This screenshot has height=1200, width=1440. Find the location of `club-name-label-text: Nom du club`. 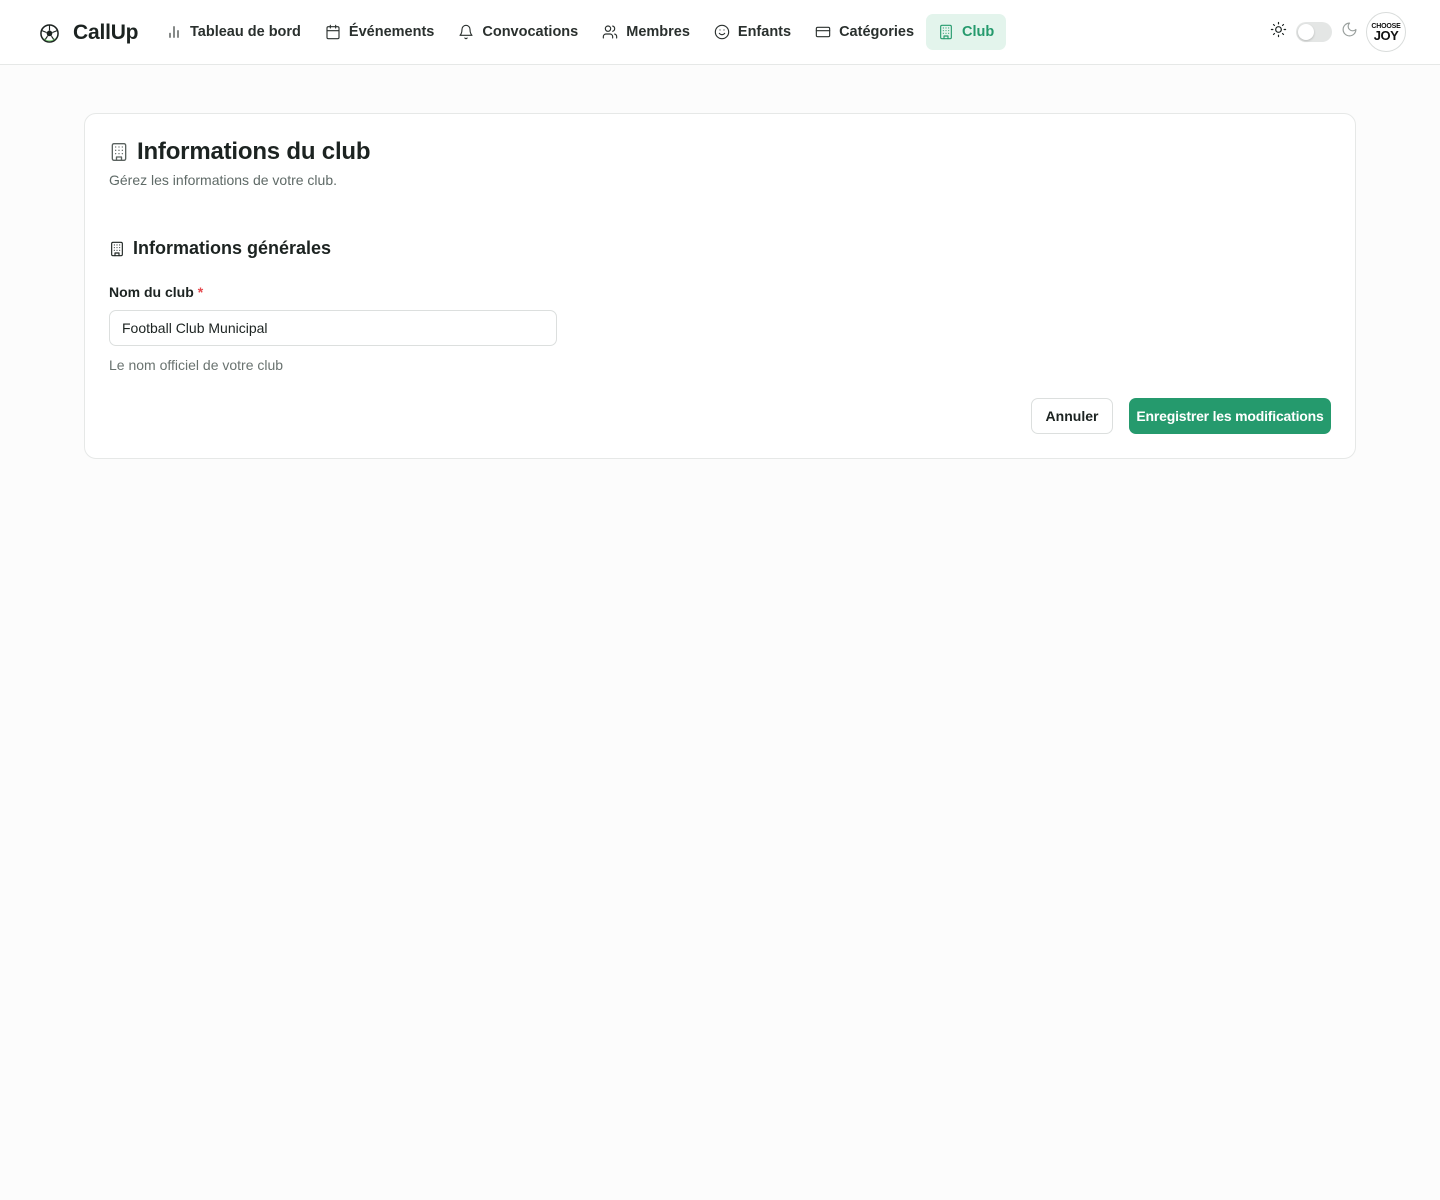

club-name-label-text: Nom du club is located at coordinates (151, 292).